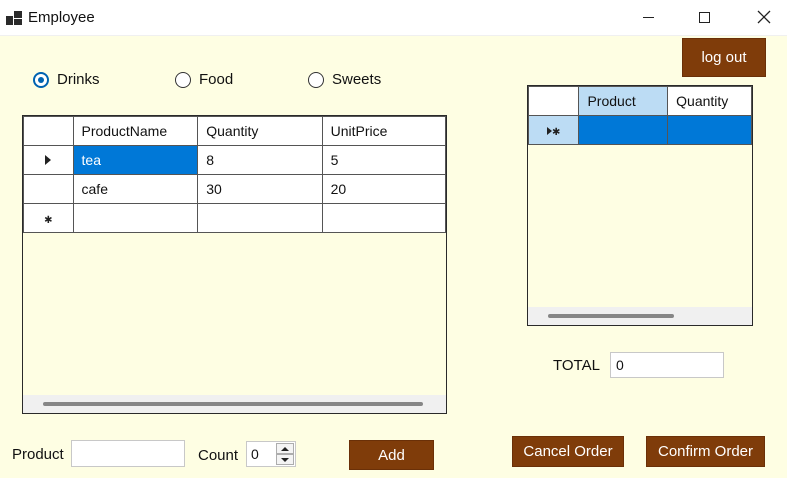 The width and height of the screenshot is (787, 478). Describe the element at coordinates (41, 79) in the screenshot. I see `radio-checked-icon` at that location.